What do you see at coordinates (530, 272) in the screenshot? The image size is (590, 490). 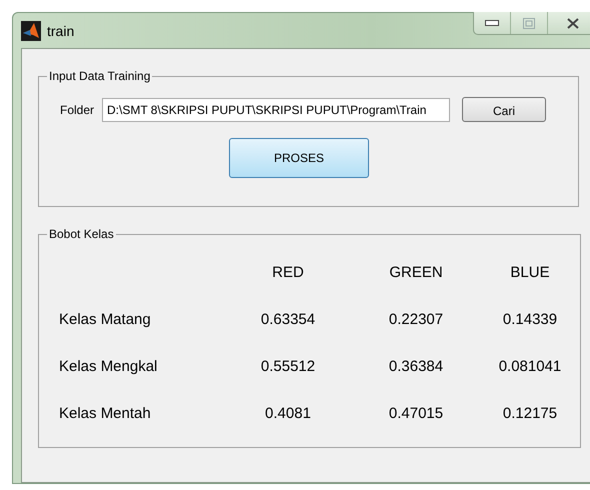 I see `column-header: BLUE` at bounding box center [530, 272].